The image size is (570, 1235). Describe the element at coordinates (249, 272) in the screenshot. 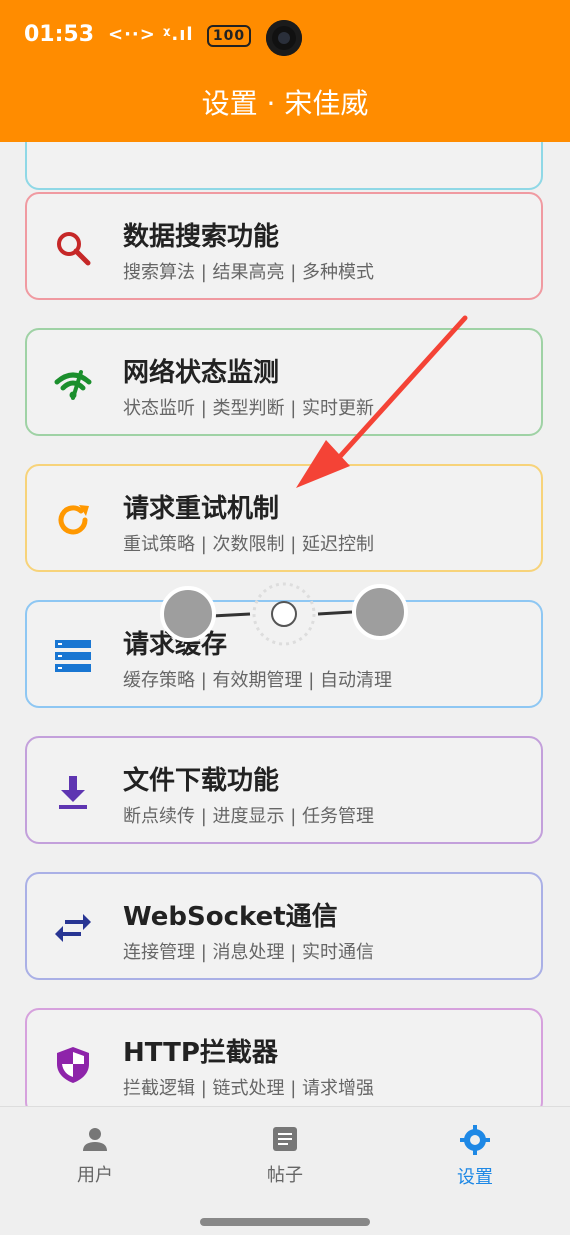

I see `card-subtitle: 搜索算法 | 结果高亮 | 多种模式` at that location.